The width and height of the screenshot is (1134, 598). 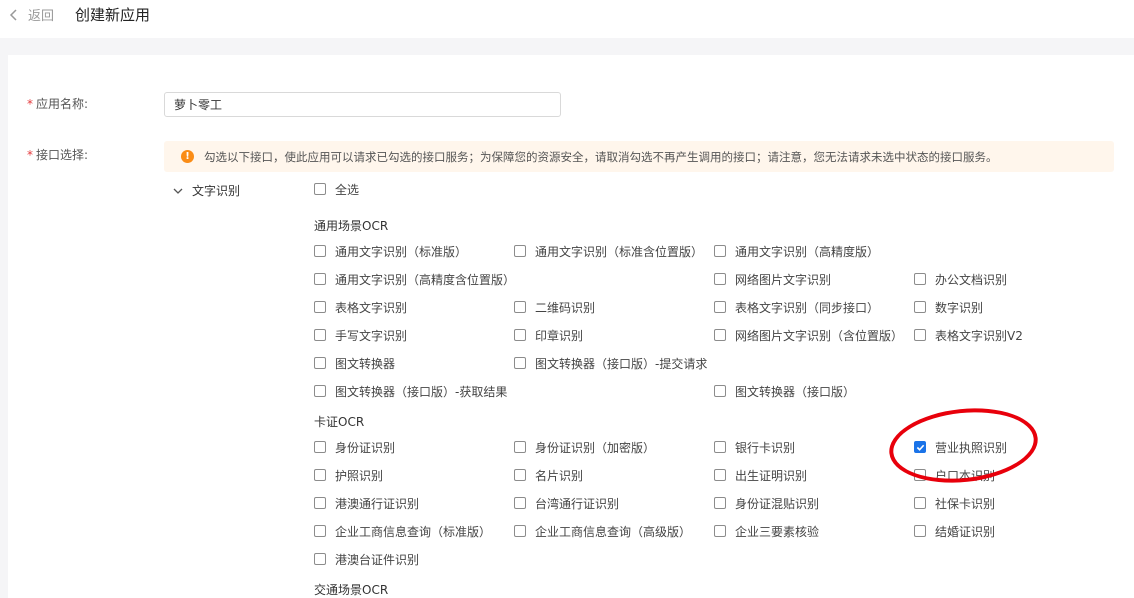 What do you see at coordinates (807, 251) in the screenshot?
I see `option-label: 通用文字识别（高精度版）` at bounding box center [807, 251].